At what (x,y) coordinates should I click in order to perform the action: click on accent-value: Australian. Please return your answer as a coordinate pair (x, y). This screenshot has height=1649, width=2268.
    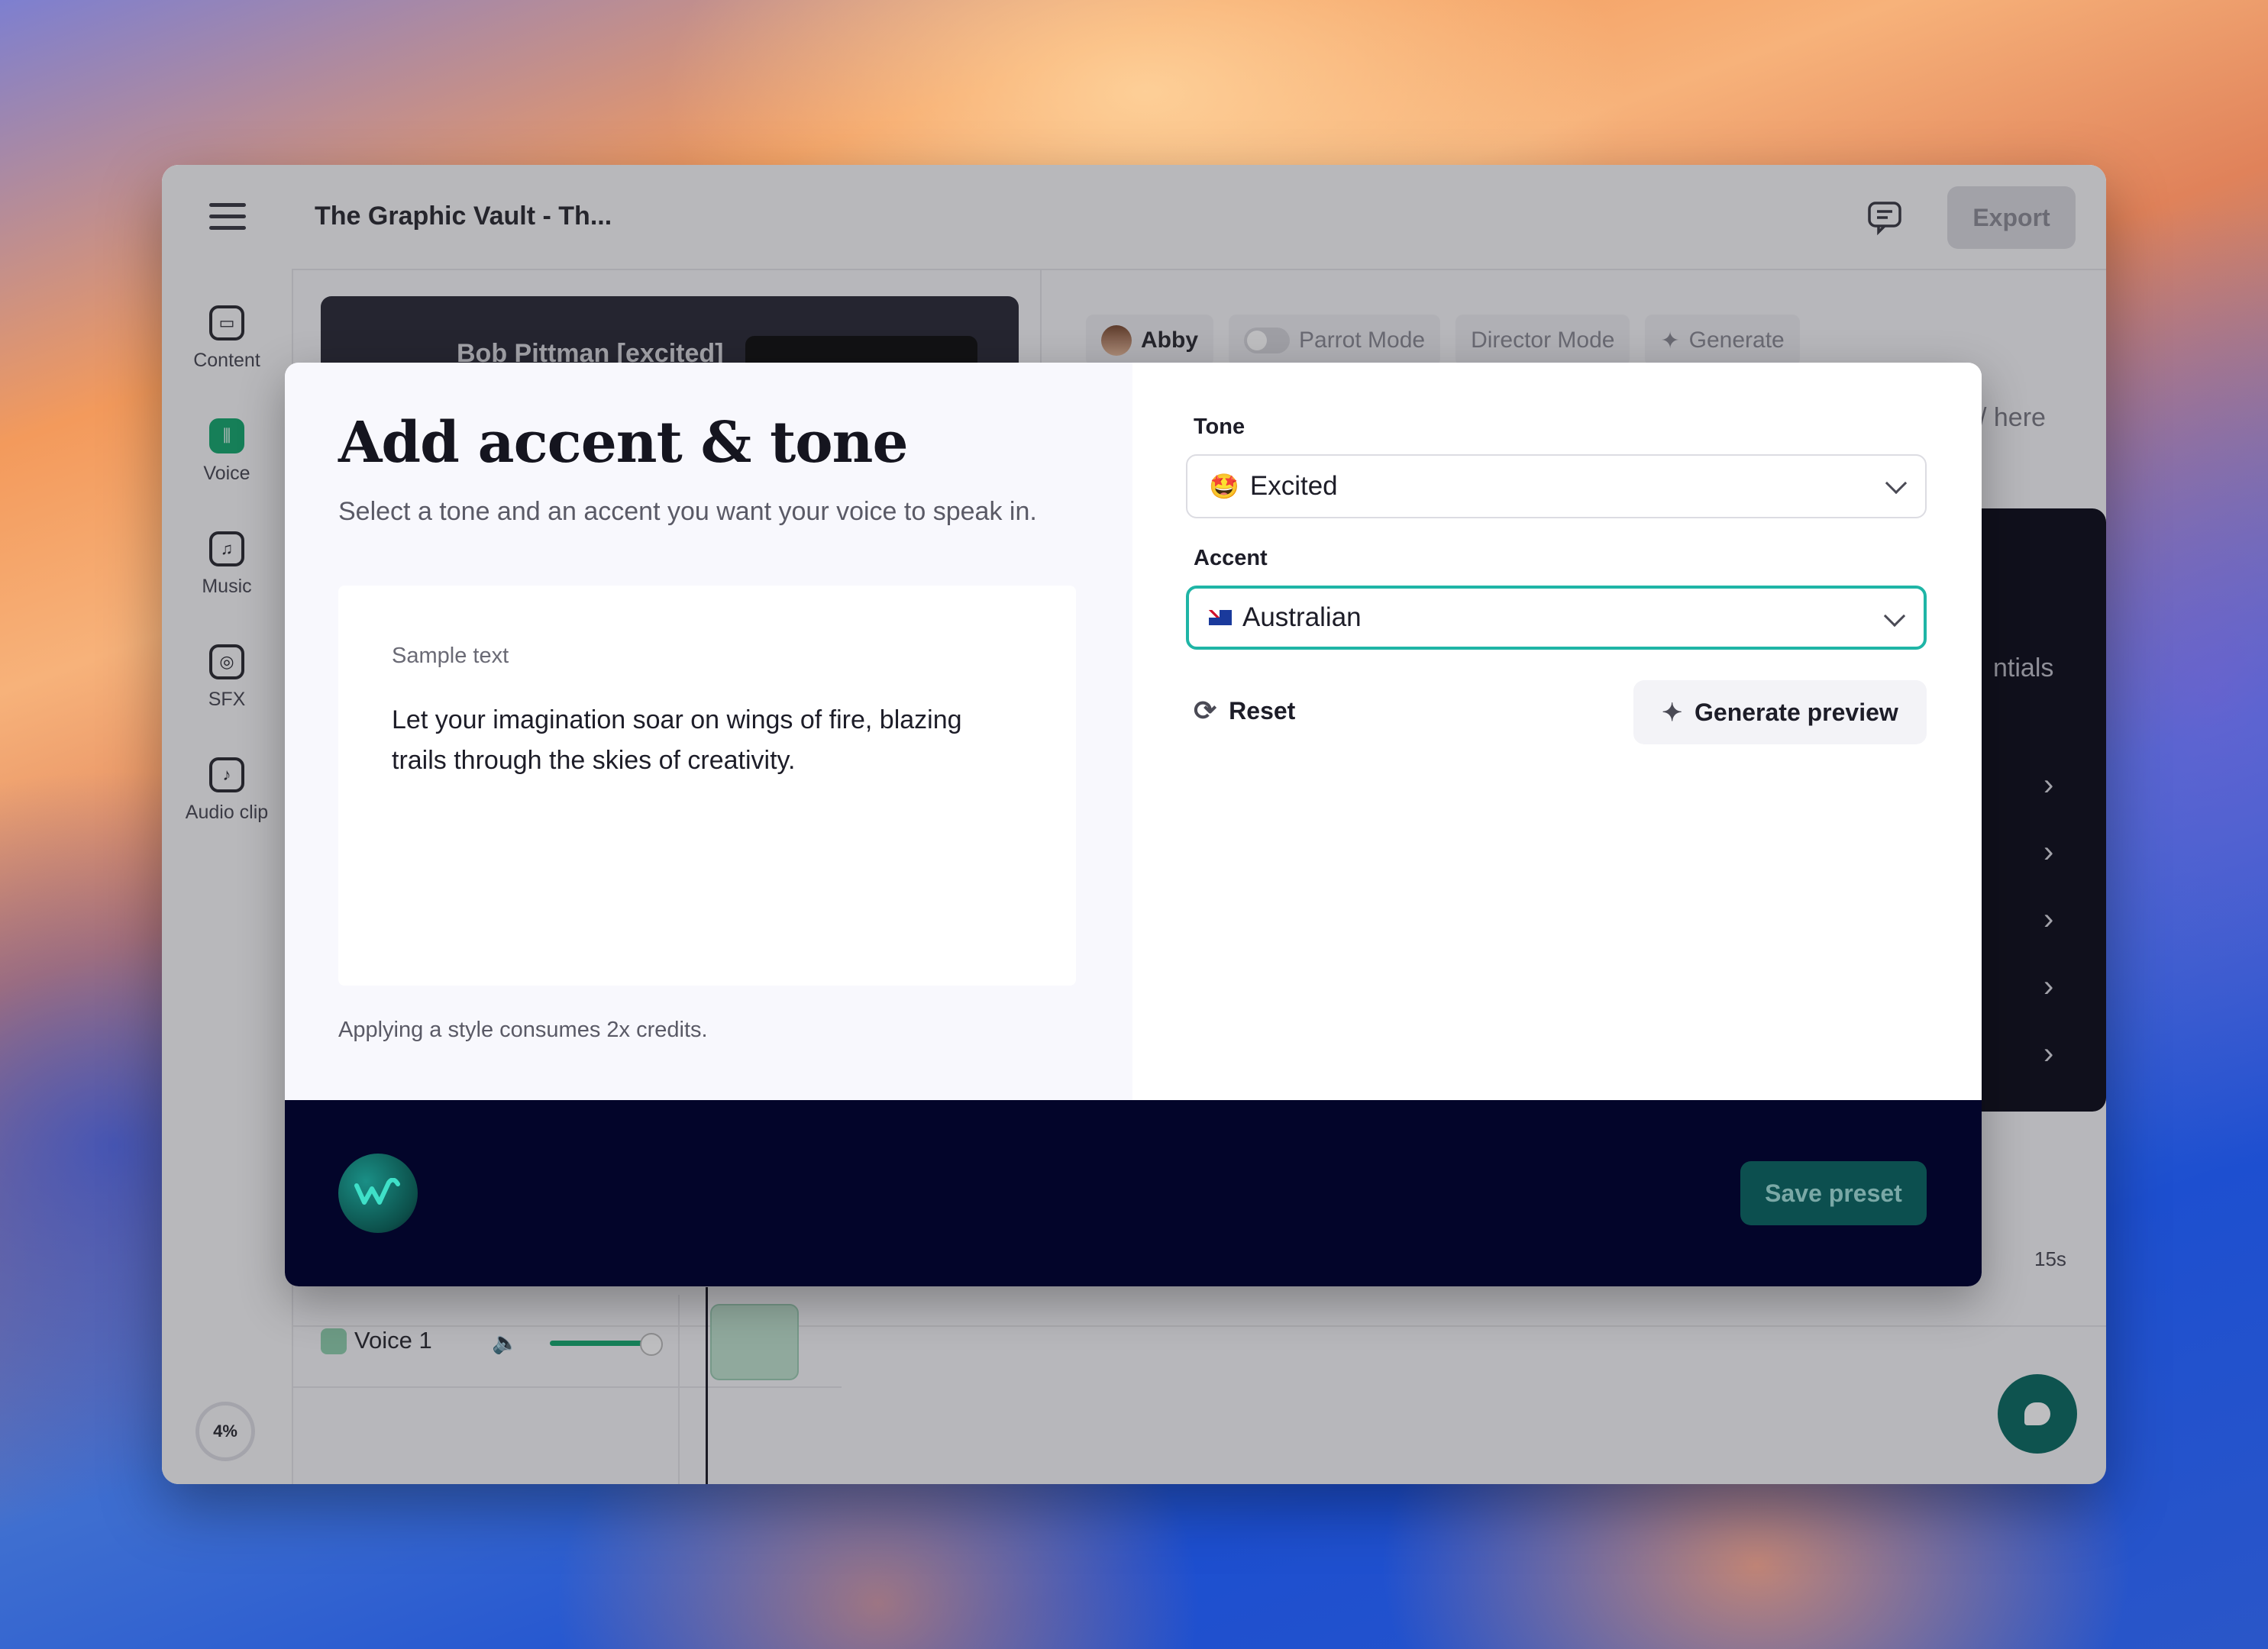
    Looking at the image, I should click on (1302, 617).